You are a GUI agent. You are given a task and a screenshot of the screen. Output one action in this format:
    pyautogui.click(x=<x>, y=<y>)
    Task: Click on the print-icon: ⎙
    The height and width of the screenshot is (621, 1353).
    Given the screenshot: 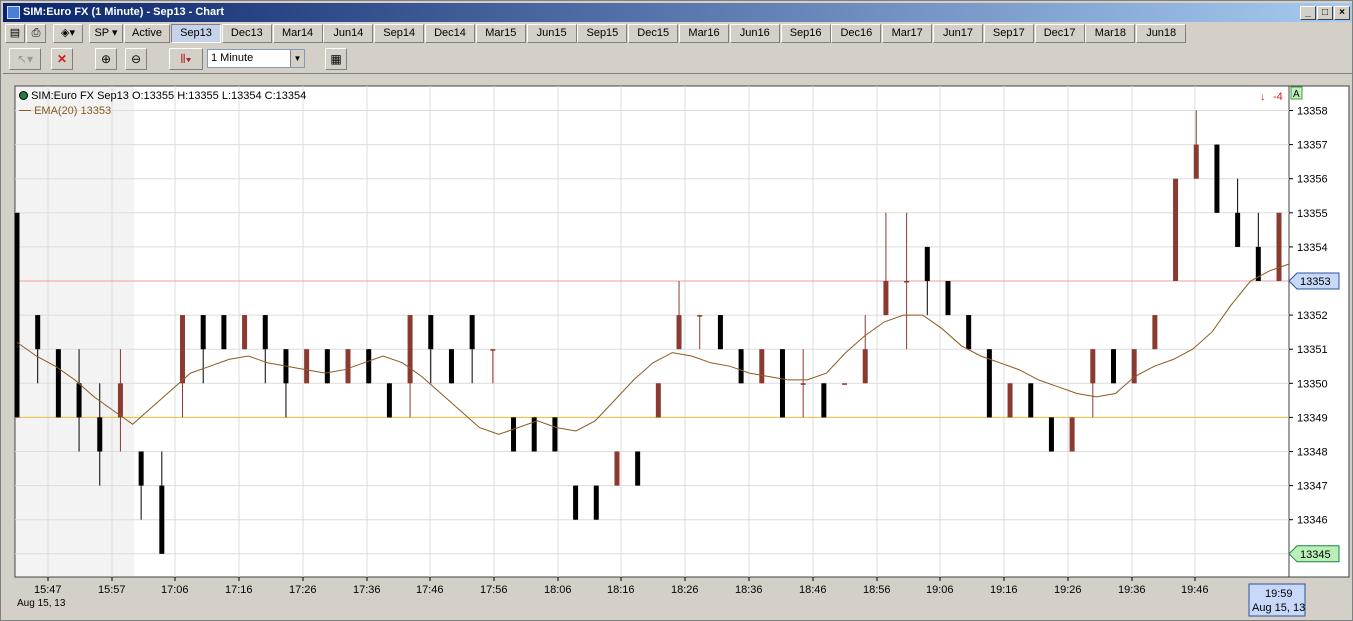 What is the action you would take?
    pyautogui.click(x=36, y=33)
    